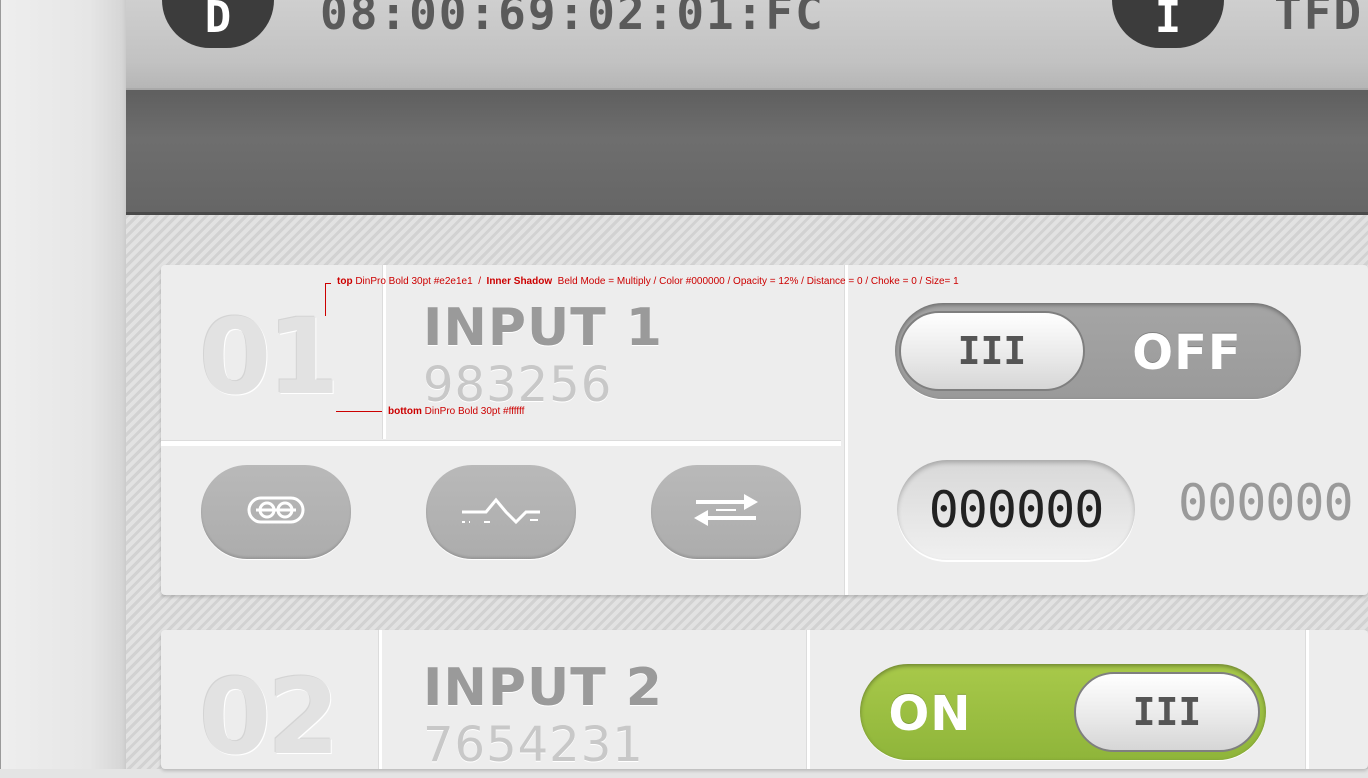  What do you see at coordinates (1063, 712) in the screenshot?
I see `channel-2-toggle: ON III` at bounding box center [1063, 712].